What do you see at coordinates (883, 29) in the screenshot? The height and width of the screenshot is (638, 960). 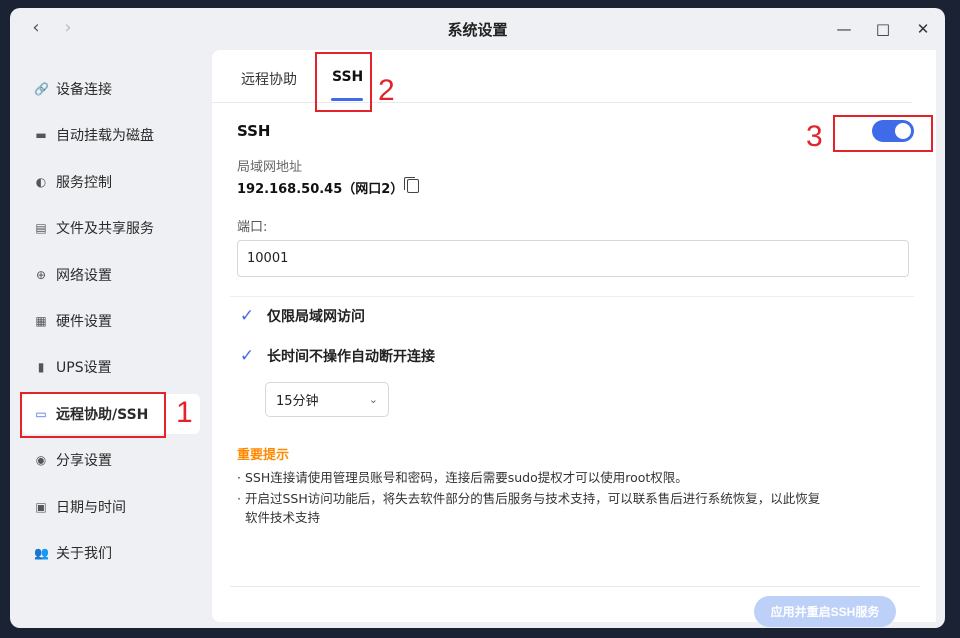 I see `maximize-icon: □` at bounding box center [883, 29].